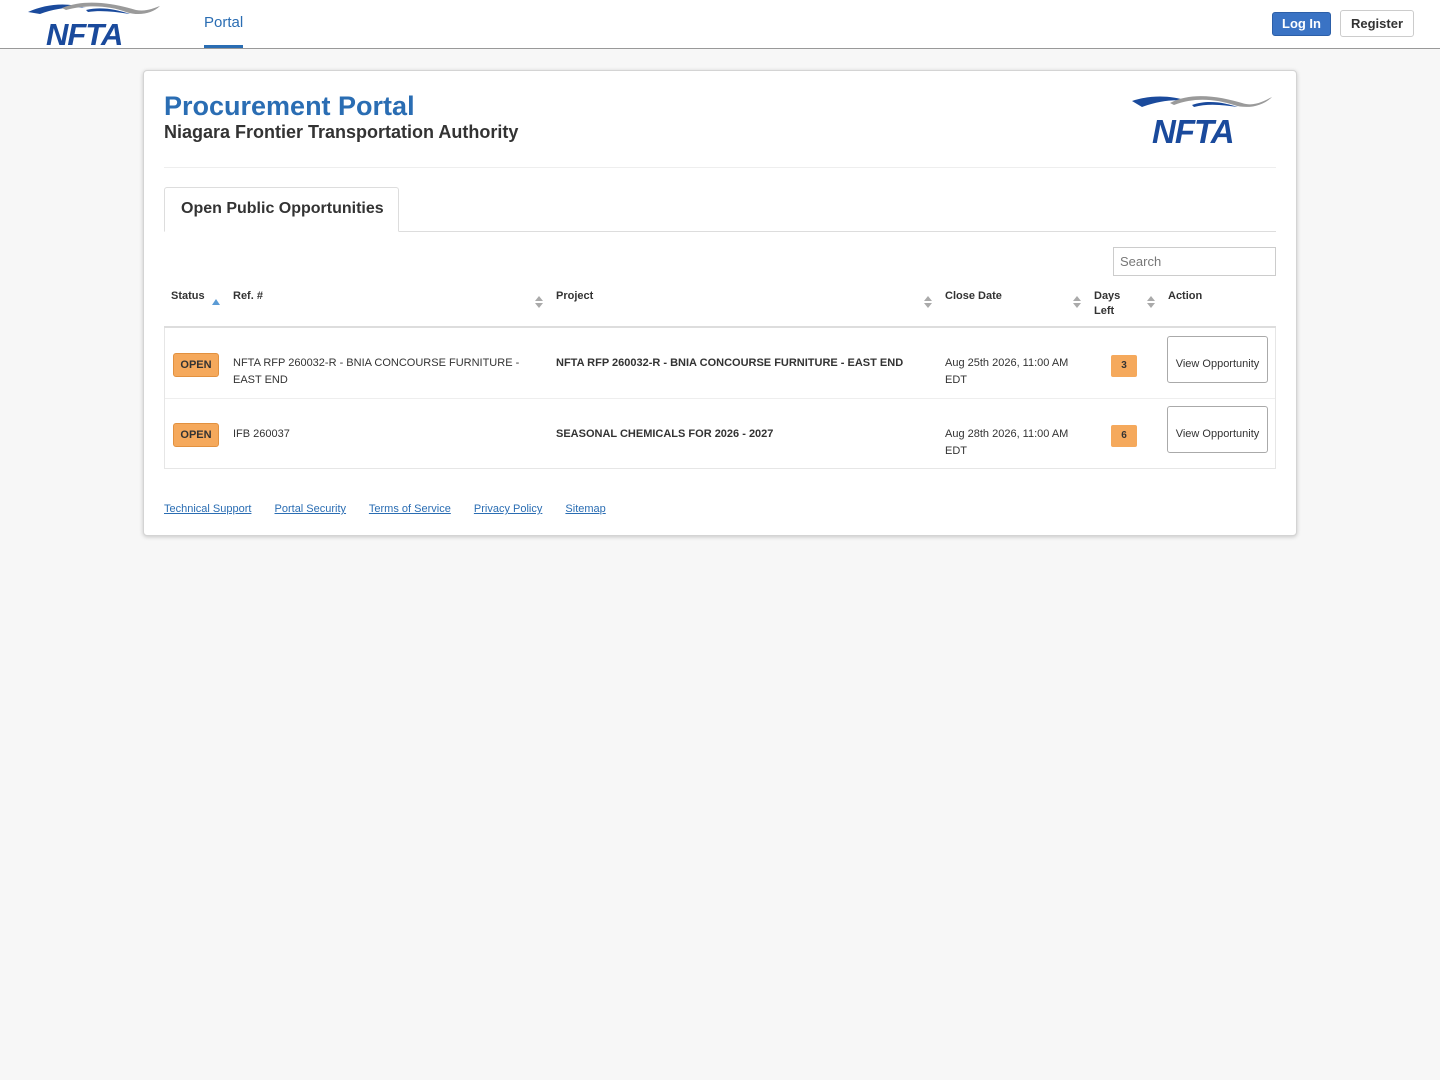 This screenshot has height=1080, width=1440. I want to click on column-header-status: Status, so click(188, 296).